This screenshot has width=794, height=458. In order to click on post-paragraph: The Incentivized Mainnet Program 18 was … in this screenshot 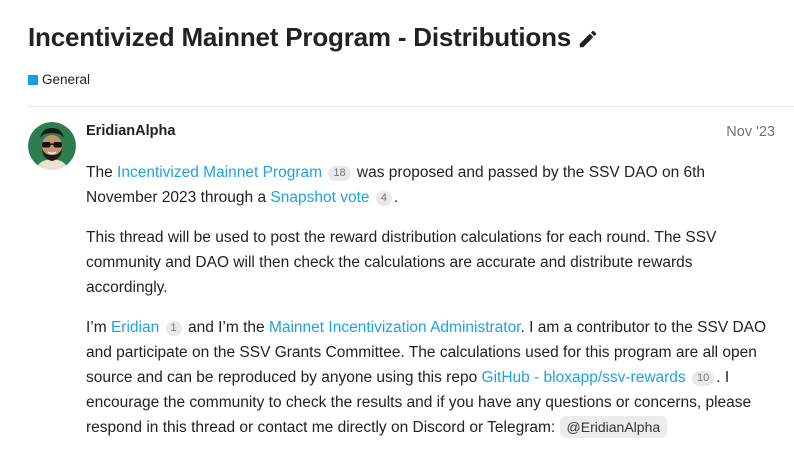, I will do `click(431, 185)`.